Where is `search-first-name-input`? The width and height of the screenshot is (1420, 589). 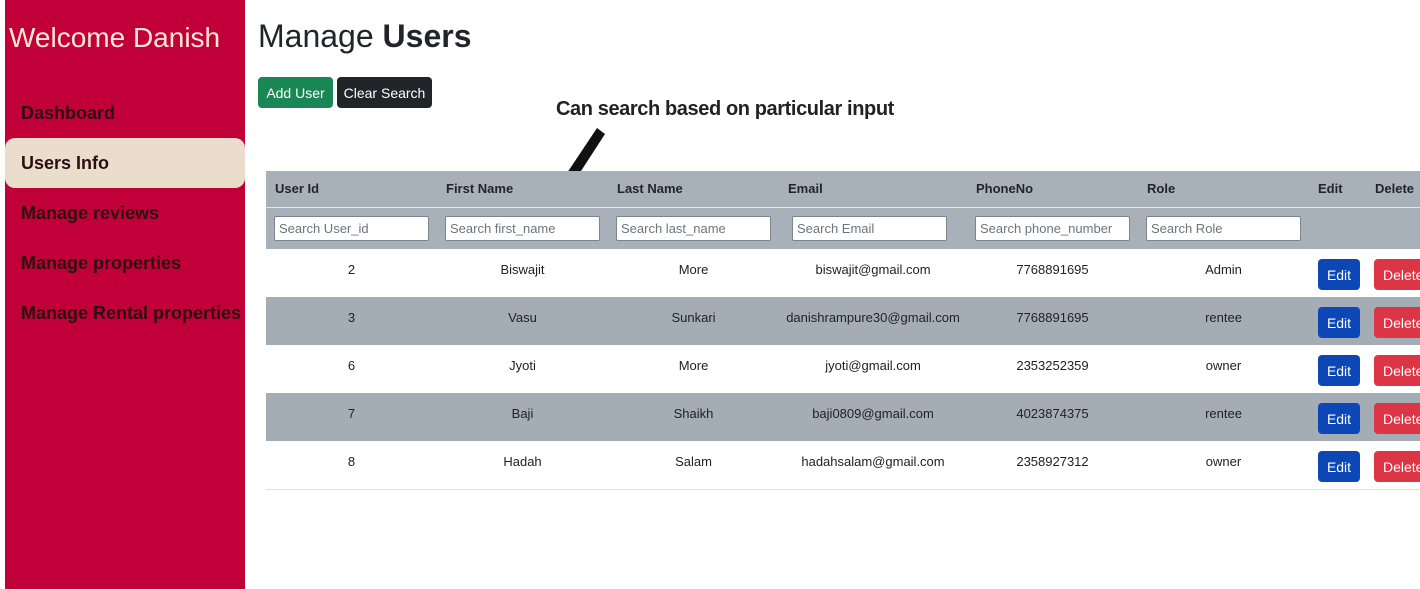
search-first-name-input is located at coordinates (522, 228).